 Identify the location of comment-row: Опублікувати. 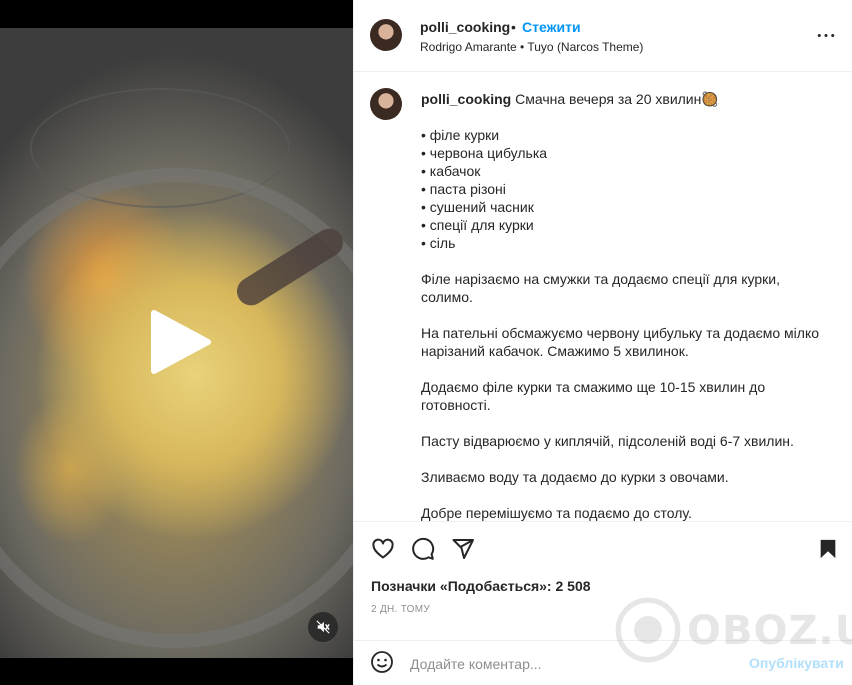
(603, 662).